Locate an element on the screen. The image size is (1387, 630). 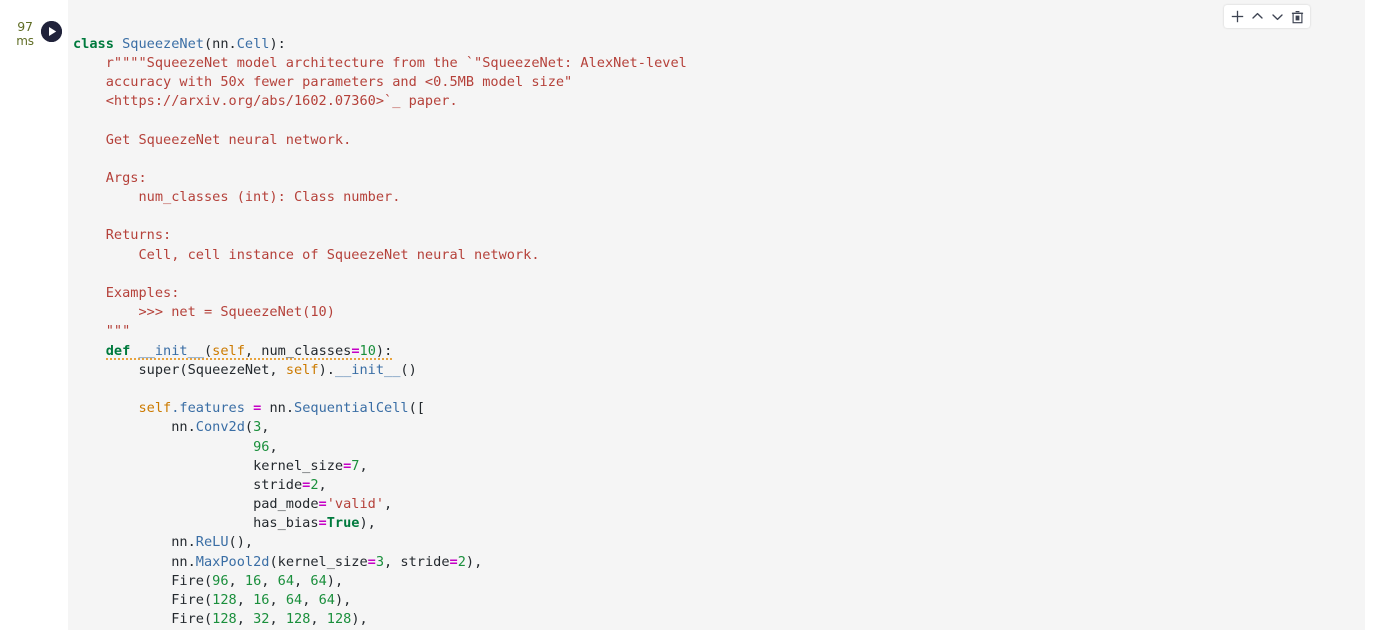
delete-cell-button is located at coordinates (1297, 16).